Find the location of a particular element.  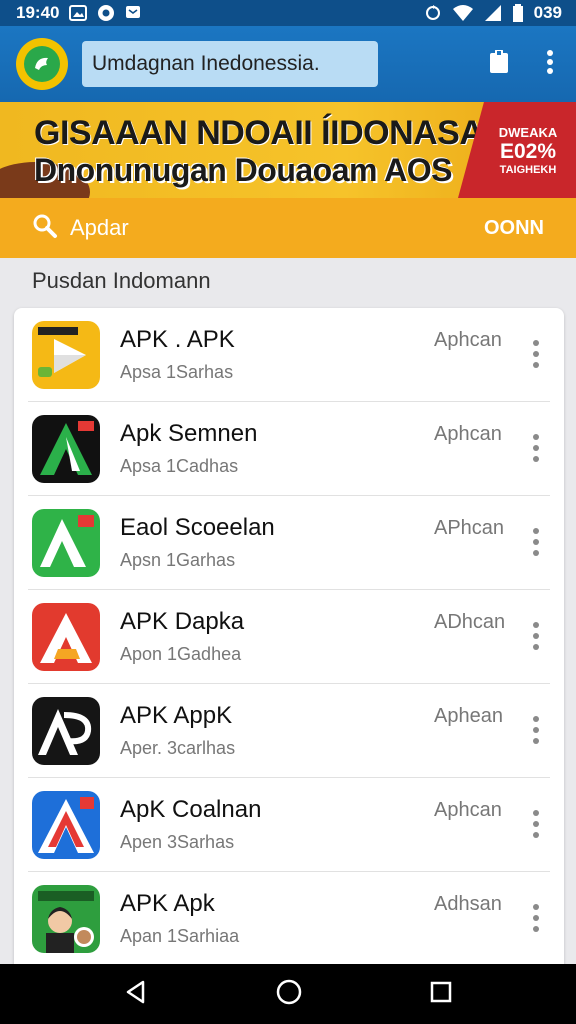

clipboard-icon is located at coordinates (499, 63).